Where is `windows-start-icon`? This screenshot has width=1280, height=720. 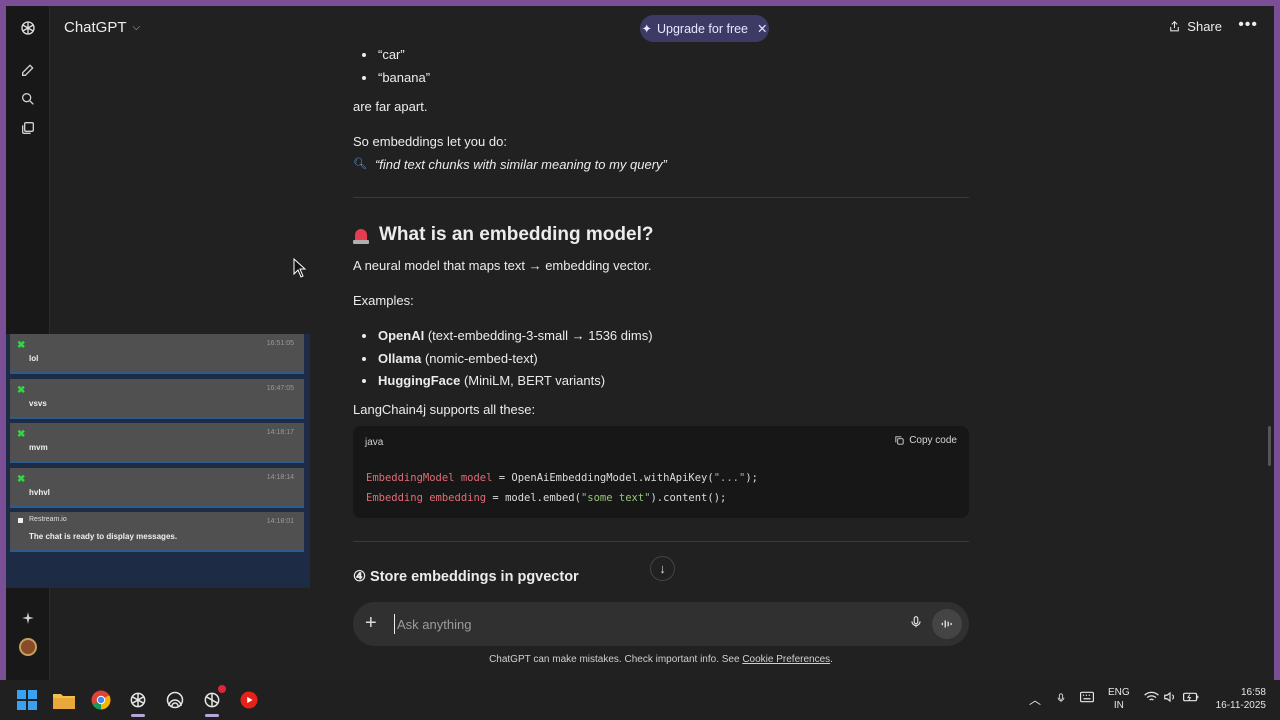
windows-start-icon is located at coordinates (27, 700).